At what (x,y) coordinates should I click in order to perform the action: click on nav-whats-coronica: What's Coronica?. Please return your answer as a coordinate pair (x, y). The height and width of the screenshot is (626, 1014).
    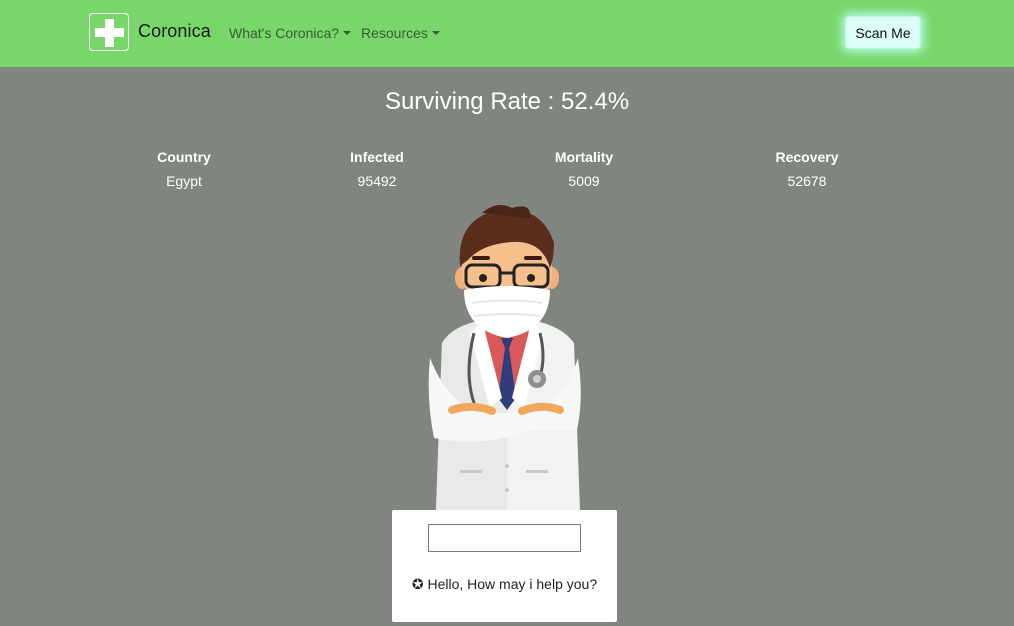
    Looking at the image, I should click on (290, 33).